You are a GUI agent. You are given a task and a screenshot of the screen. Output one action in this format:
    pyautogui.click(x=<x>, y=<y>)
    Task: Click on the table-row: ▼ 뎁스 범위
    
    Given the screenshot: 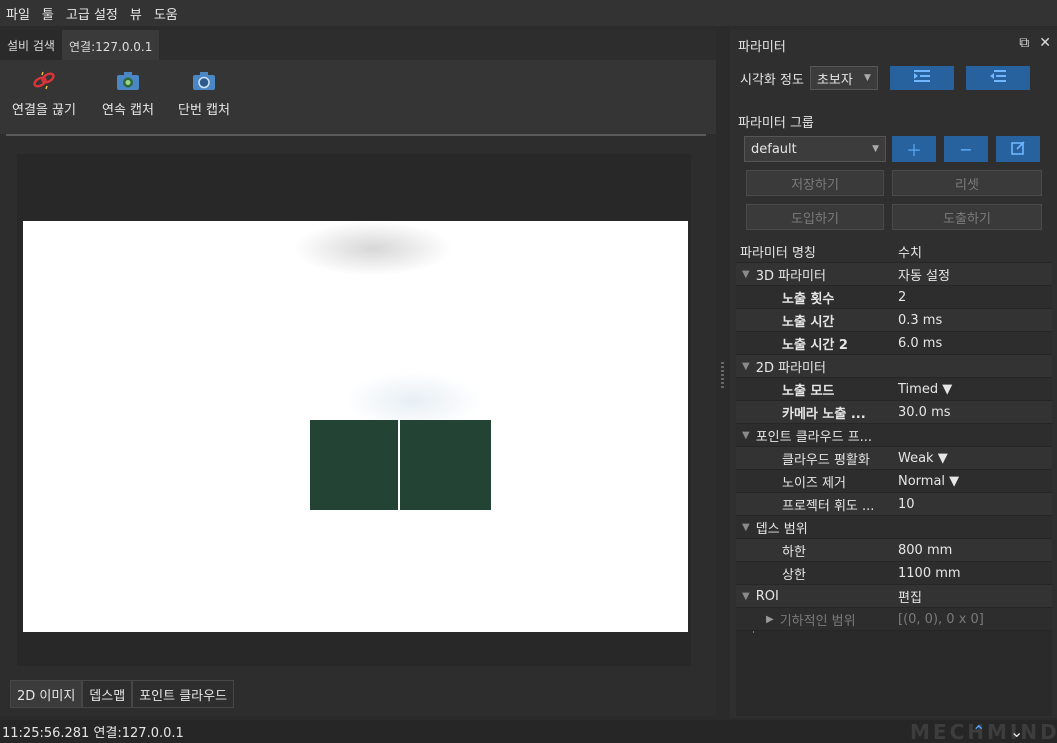 What is the action you would take?
    pyautogui.click(x=894, y=527)
    